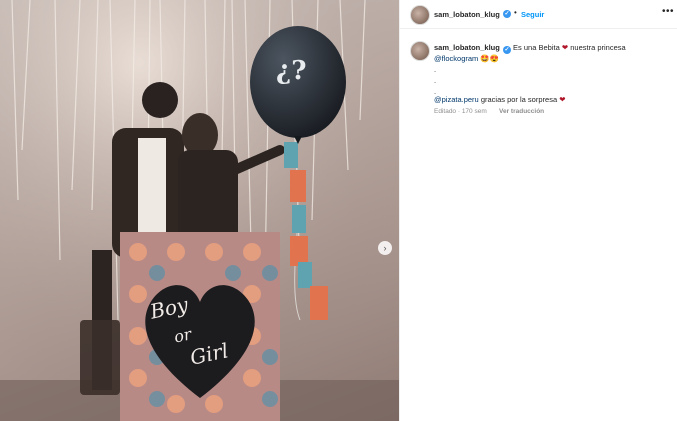 This screenshot has width=677, height=421. What do you see at coordinates (490, 58) in the screenshot?
I see `emojis: 🤩😍` at bounding box center [490, 58].